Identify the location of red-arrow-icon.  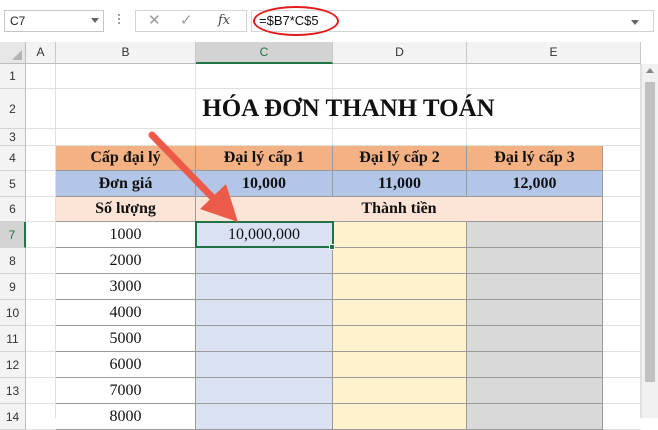
(193, 176).